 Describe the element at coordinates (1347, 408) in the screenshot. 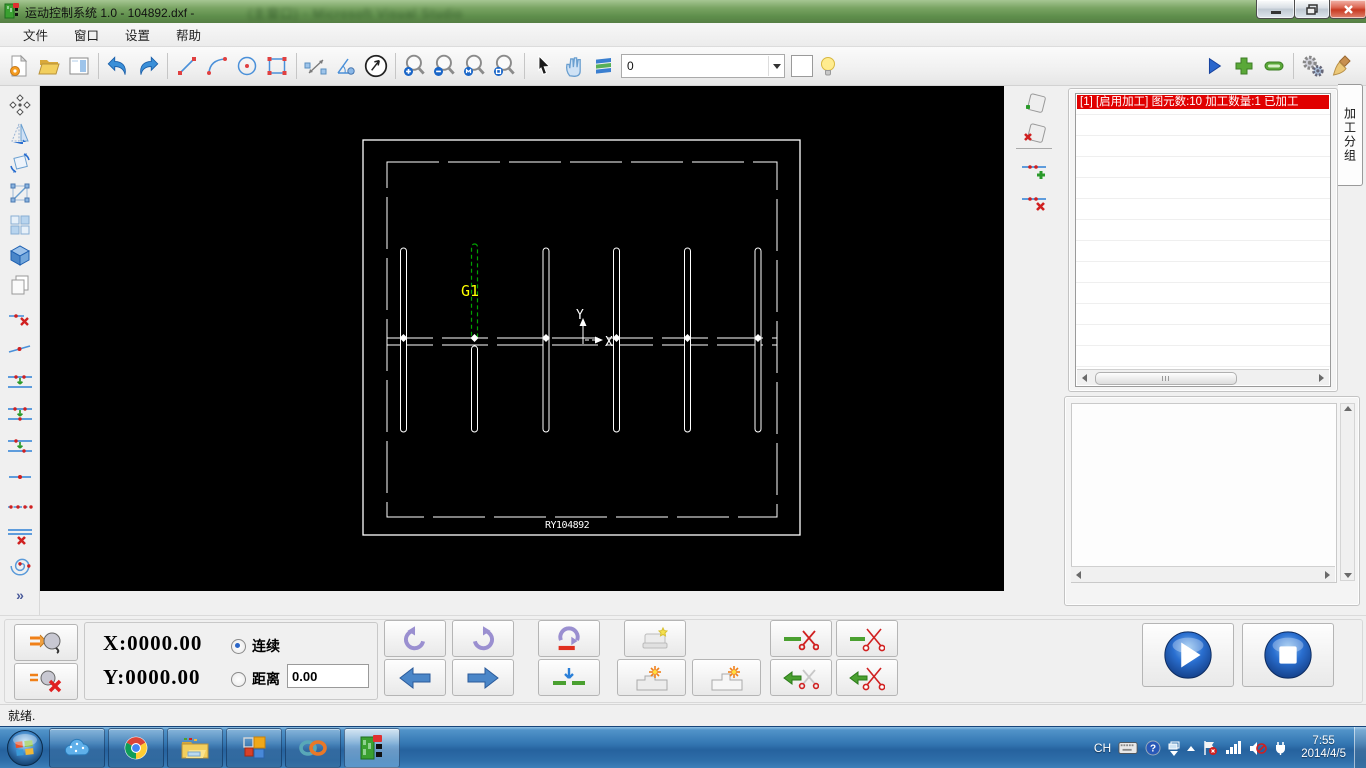

I see `scroll-up-arrow` at that location.